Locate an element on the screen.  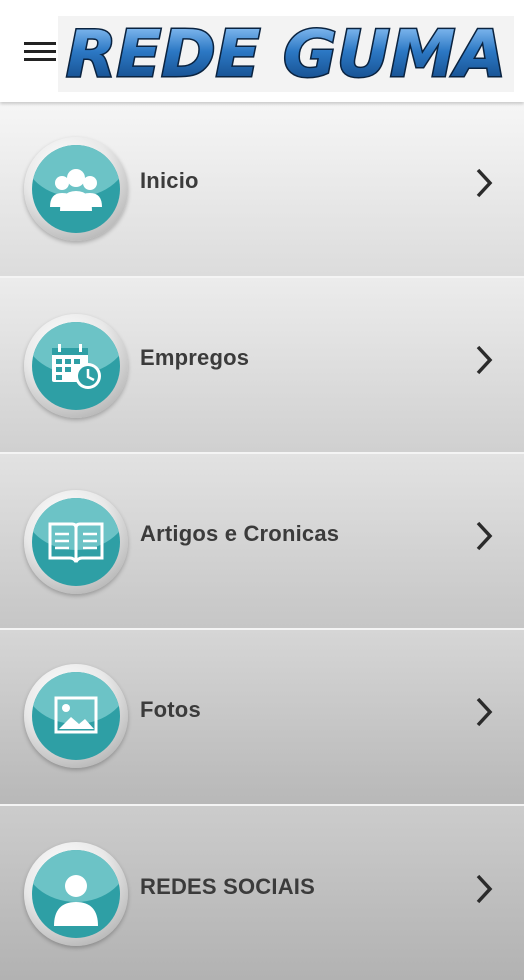
app-logo: REDE GUMA is located at coordinates (286, 54).